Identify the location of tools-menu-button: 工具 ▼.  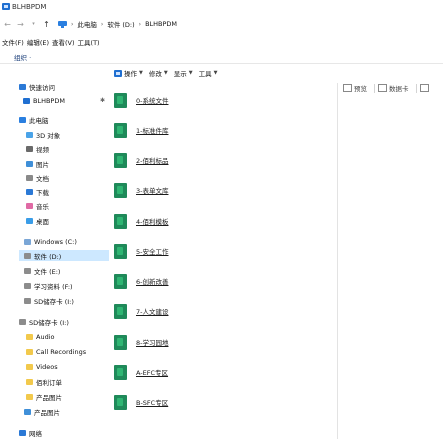
(208, 73).